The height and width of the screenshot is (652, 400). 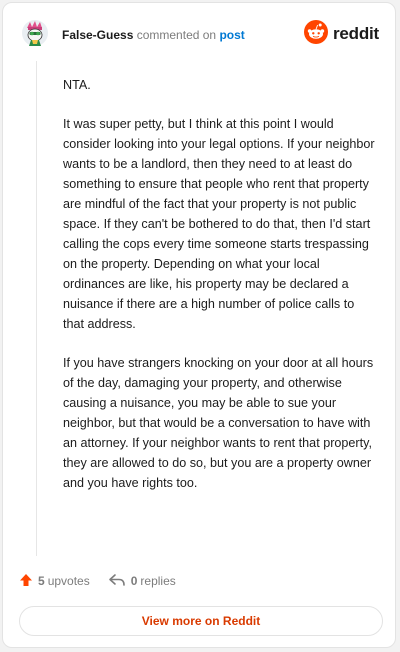 I want to click on upvotes-count: 5, so click(x=41, y=581).